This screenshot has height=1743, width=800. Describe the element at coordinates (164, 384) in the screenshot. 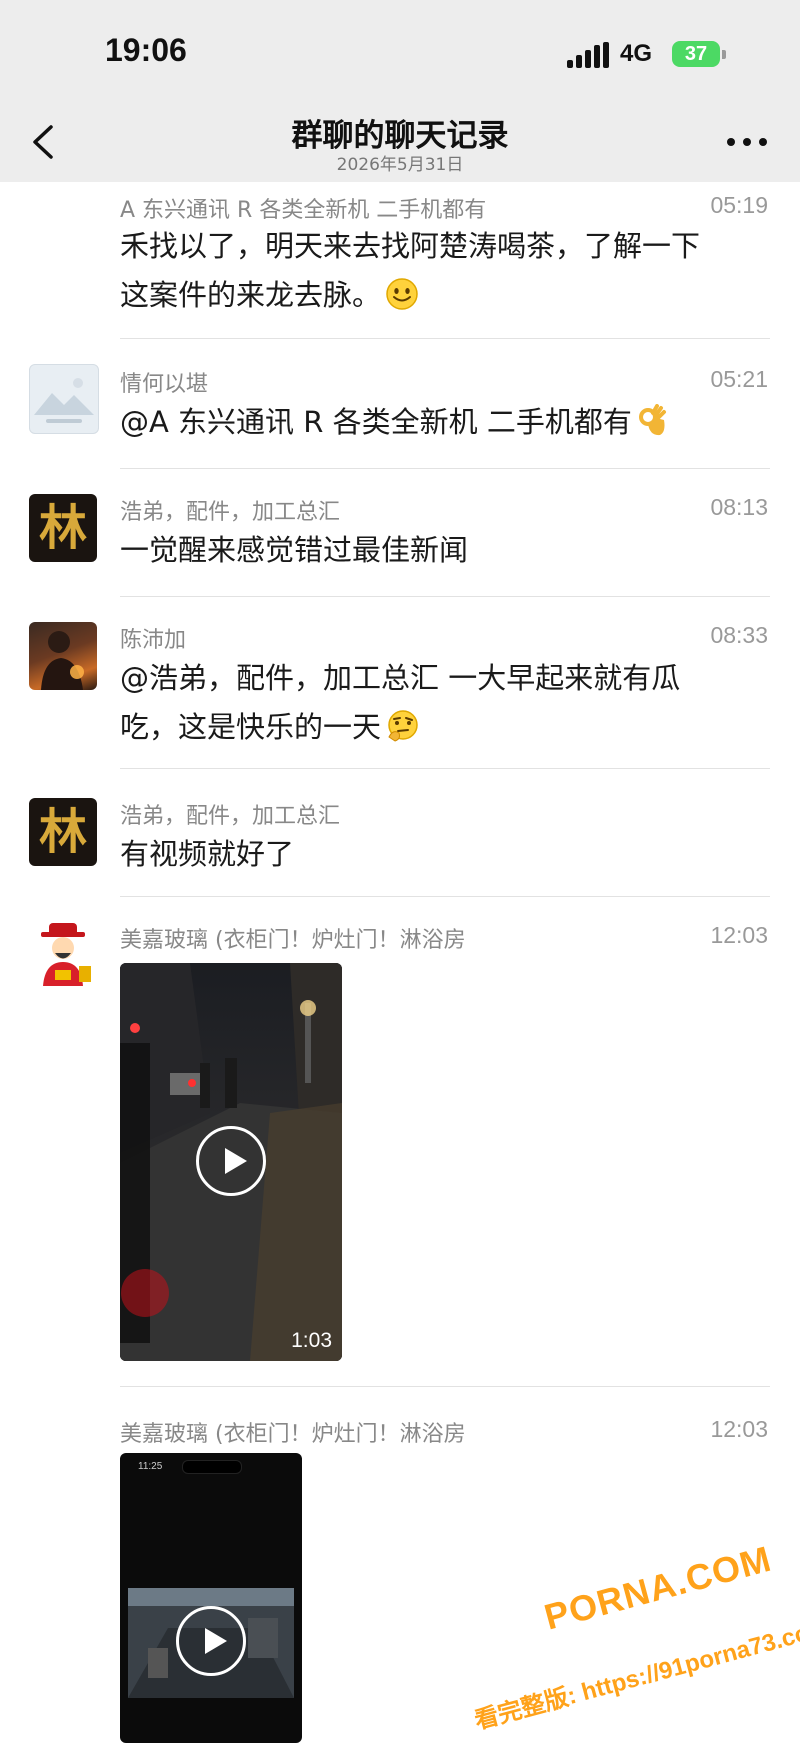

I see `sender-name: 情何以堪` at that location.